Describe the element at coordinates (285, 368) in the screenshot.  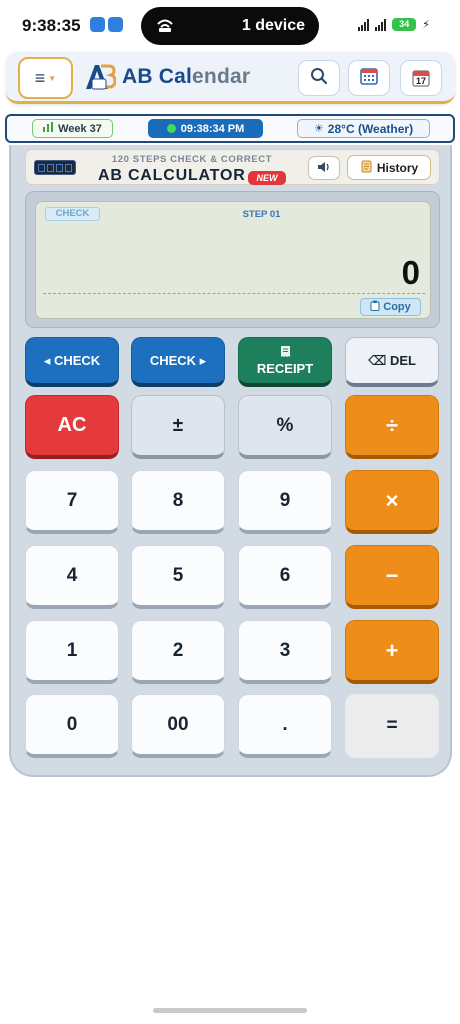
I see `receipt-label: RECEIPT` at that location.